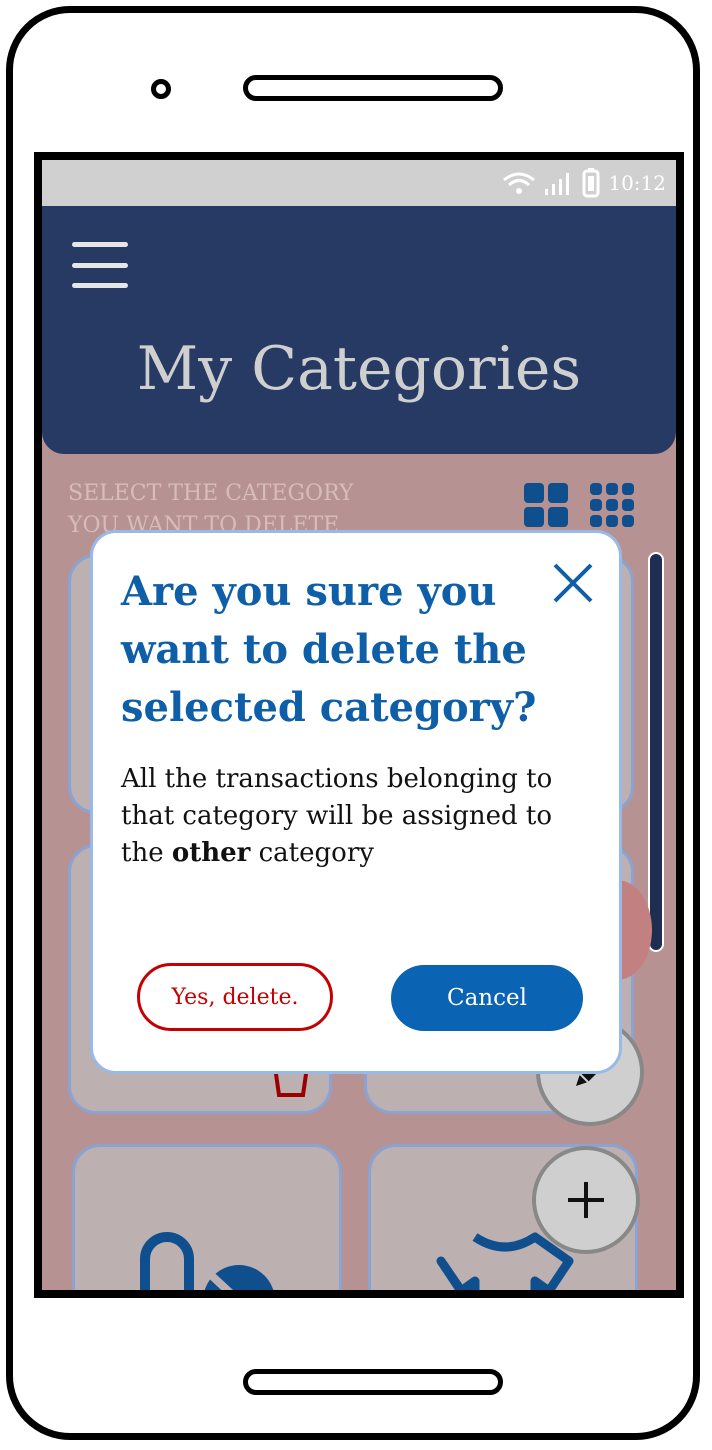  I want to click on plus-icon, so click(586, 1200).